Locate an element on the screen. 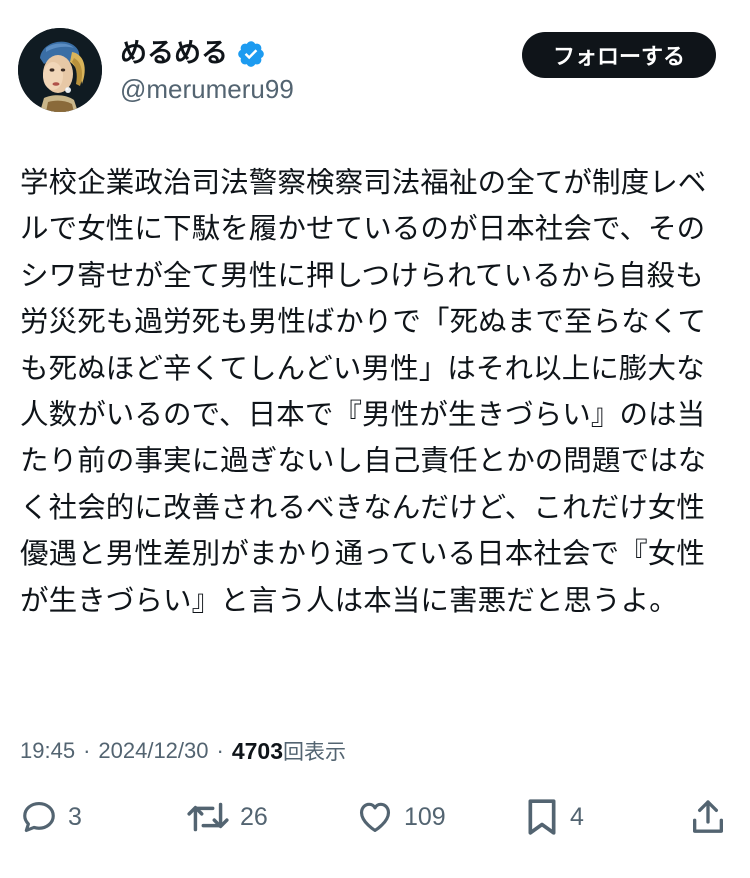 This screenshot has height=878, width=750. tweet-date: 2024/12/30 is located at coordinates (153, 751).